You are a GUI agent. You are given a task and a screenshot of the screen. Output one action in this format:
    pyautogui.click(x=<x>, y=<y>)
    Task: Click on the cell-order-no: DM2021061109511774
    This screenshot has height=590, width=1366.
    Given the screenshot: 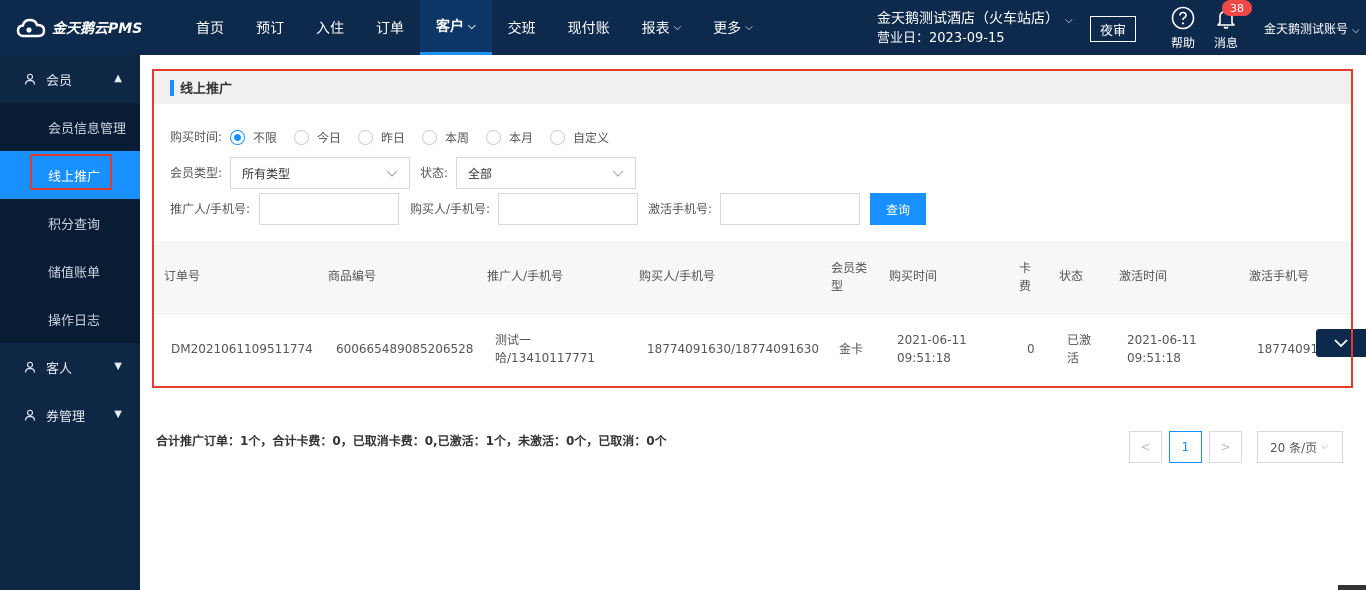 What is the action you would take?
    pyautogui.click(x=242, y=349)
    